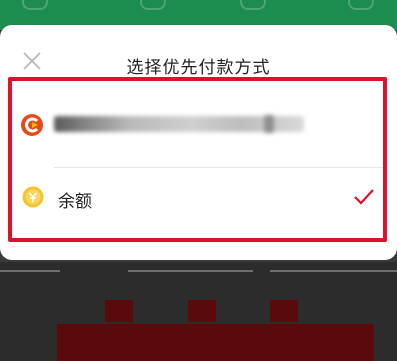 Image resolution: width=397 pixels, height=361 pixels. Describe the element at coordinates (198, 68) in the screenshot. I see `sheet-title: 选择优先付款方式` at that location.